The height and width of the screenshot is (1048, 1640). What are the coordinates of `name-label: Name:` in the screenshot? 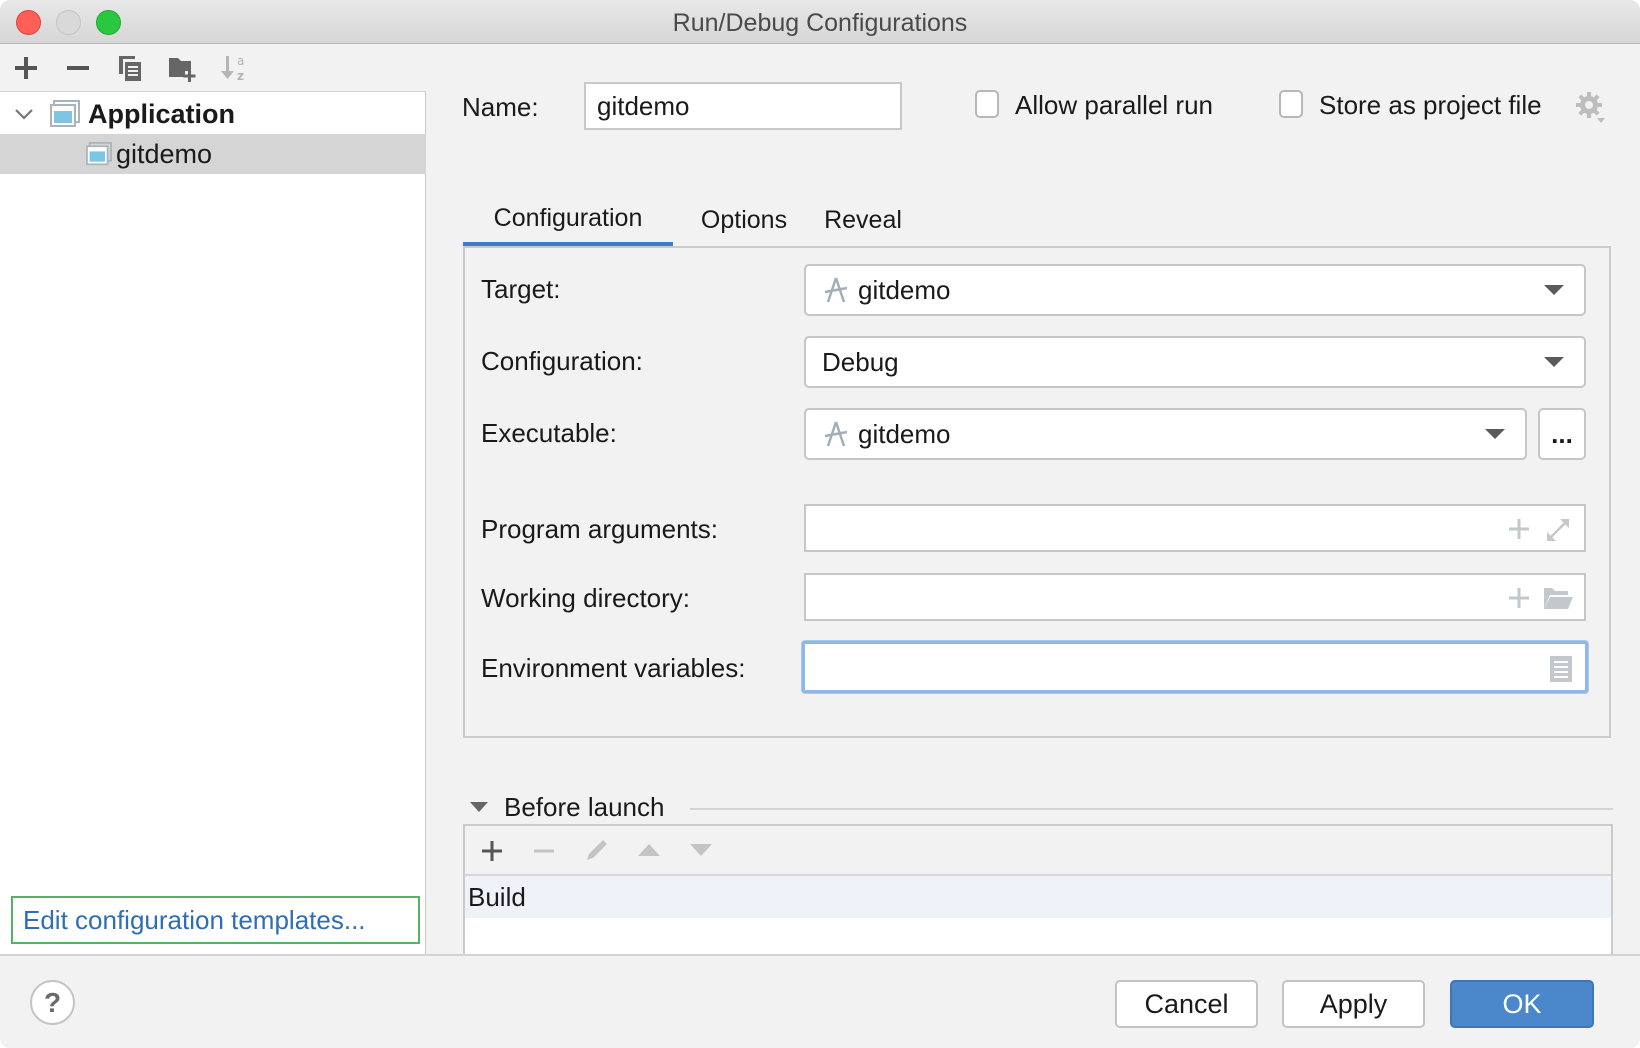 It's located at (500, 107).